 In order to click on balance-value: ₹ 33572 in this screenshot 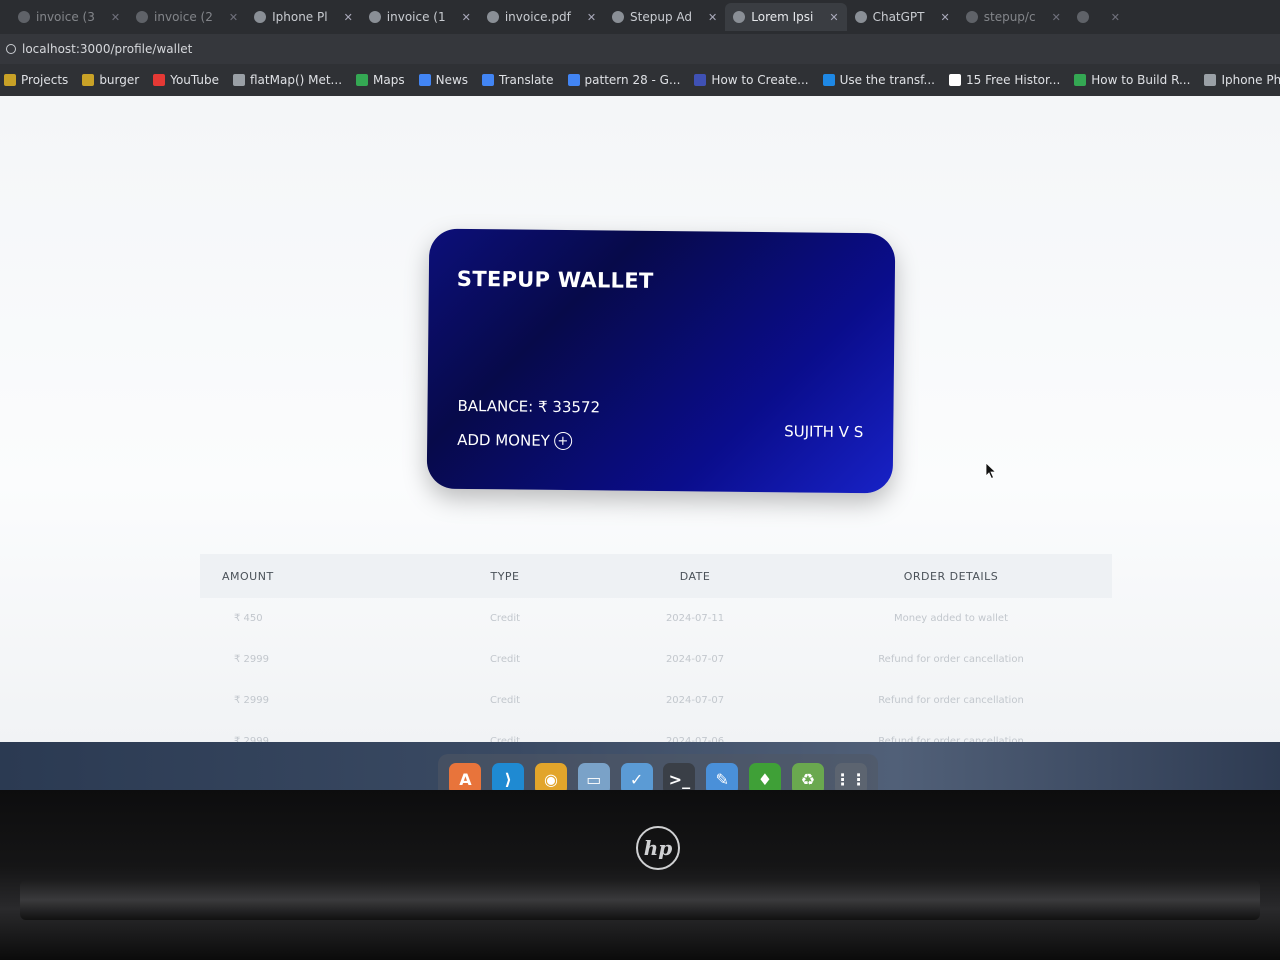, I will do `click(569, 407)`.